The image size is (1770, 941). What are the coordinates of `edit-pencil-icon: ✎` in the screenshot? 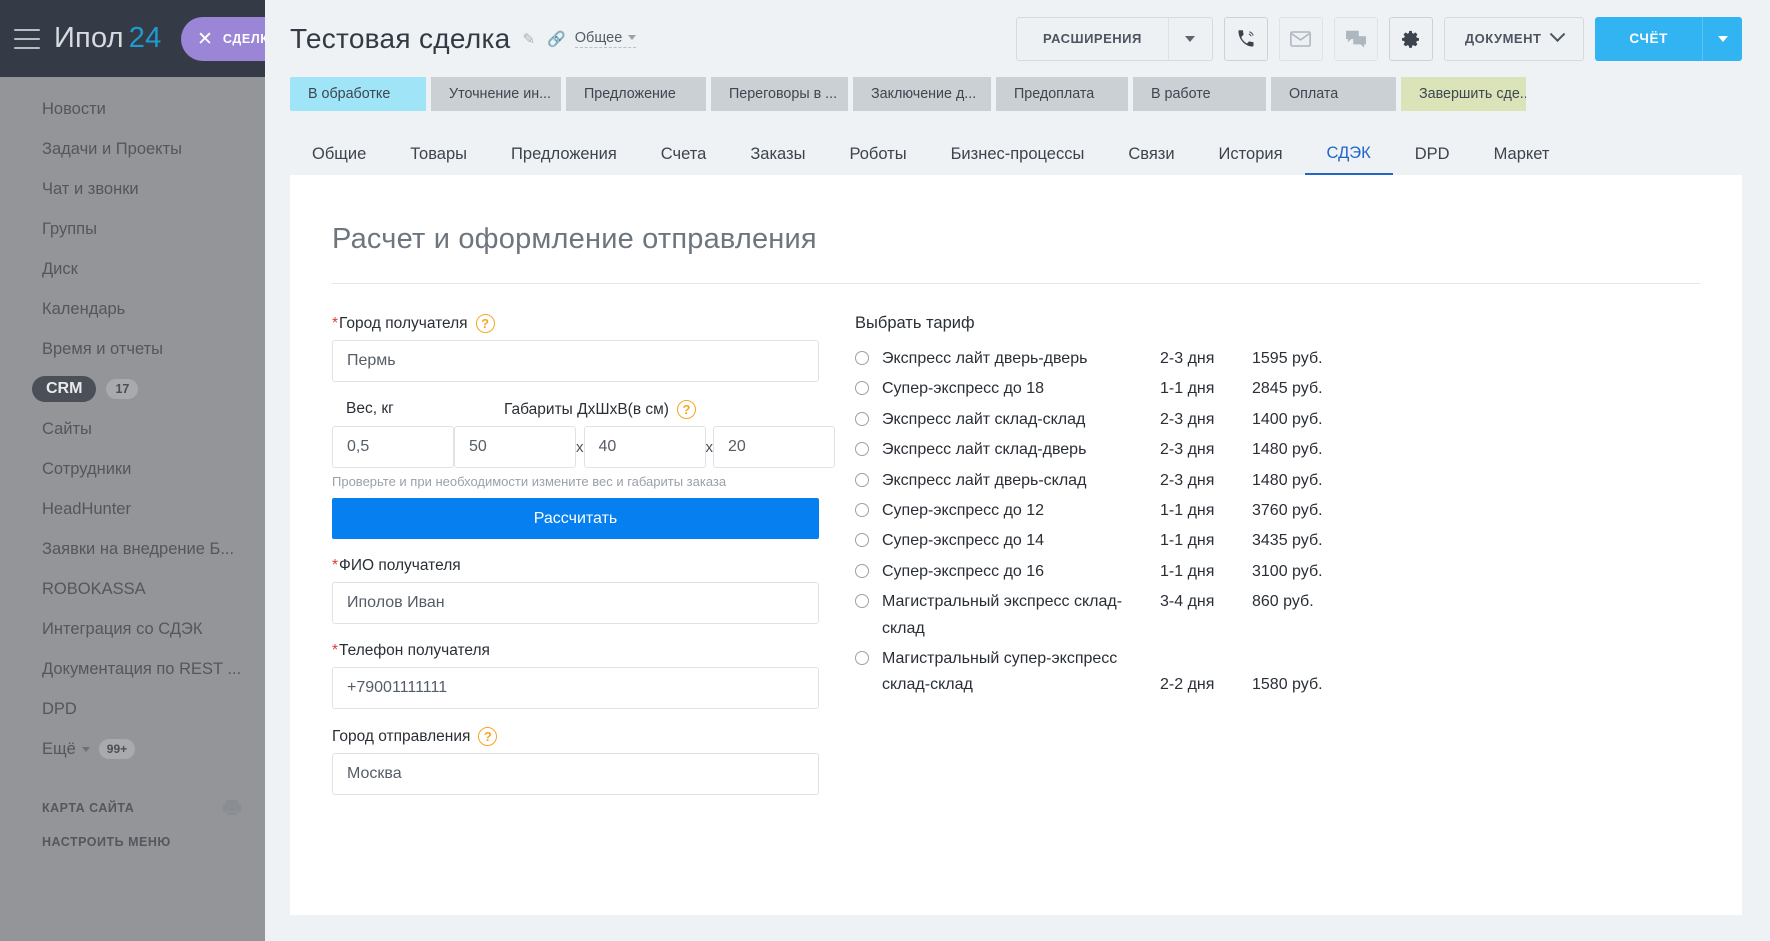 It's located at (529, 39).